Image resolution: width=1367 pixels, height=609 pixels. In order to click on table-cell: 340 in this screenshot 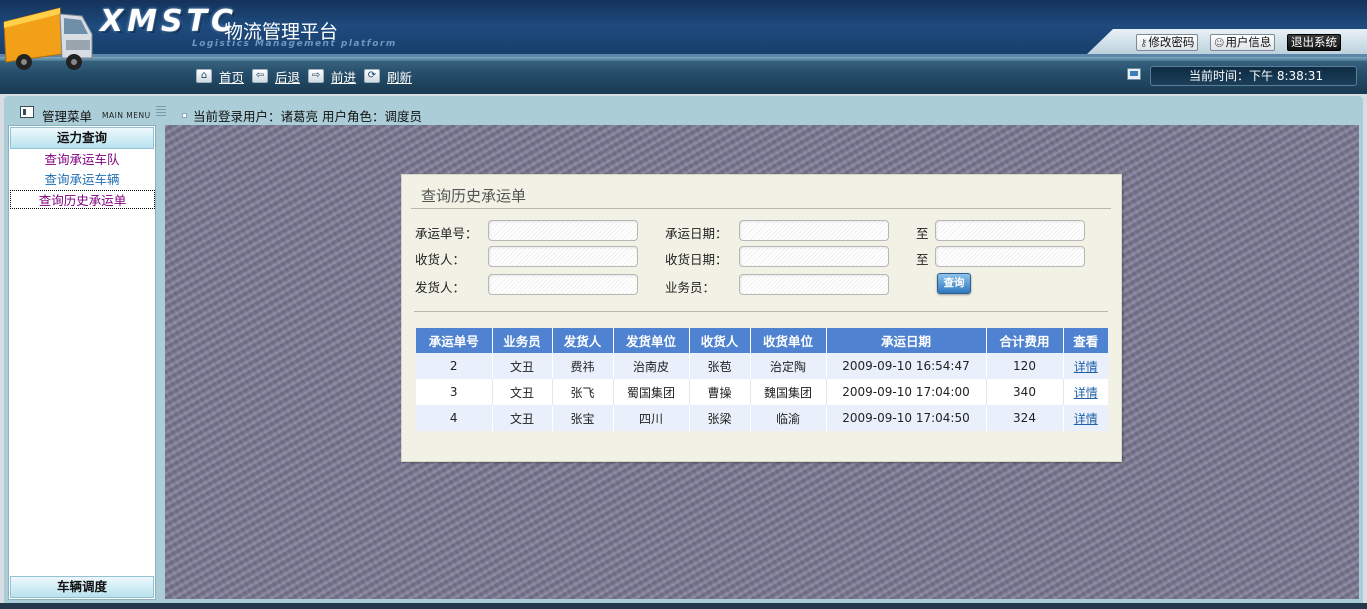, I will do `click(1025, 392)`.